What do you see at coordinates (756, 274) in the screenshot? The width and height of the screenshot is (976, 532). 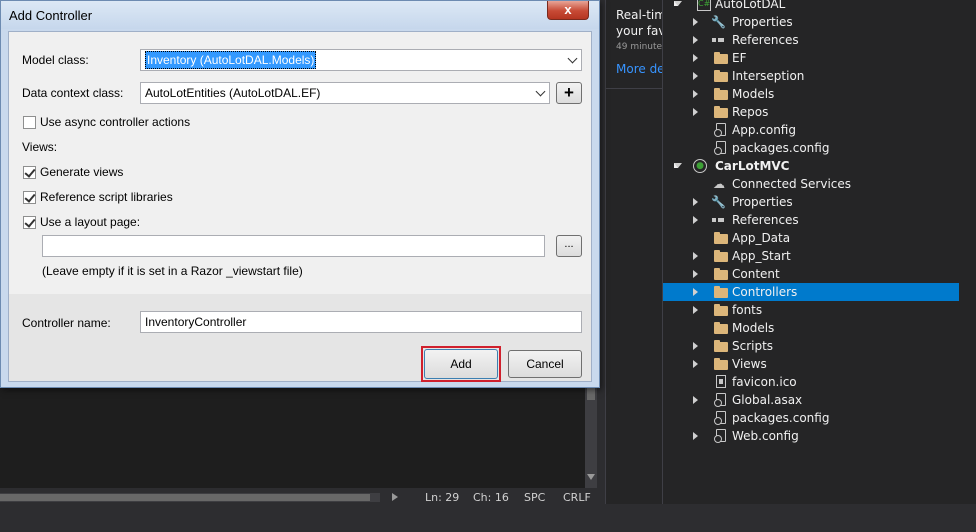 I see `tree-item-label: Content` at bounding box center [756, 274].